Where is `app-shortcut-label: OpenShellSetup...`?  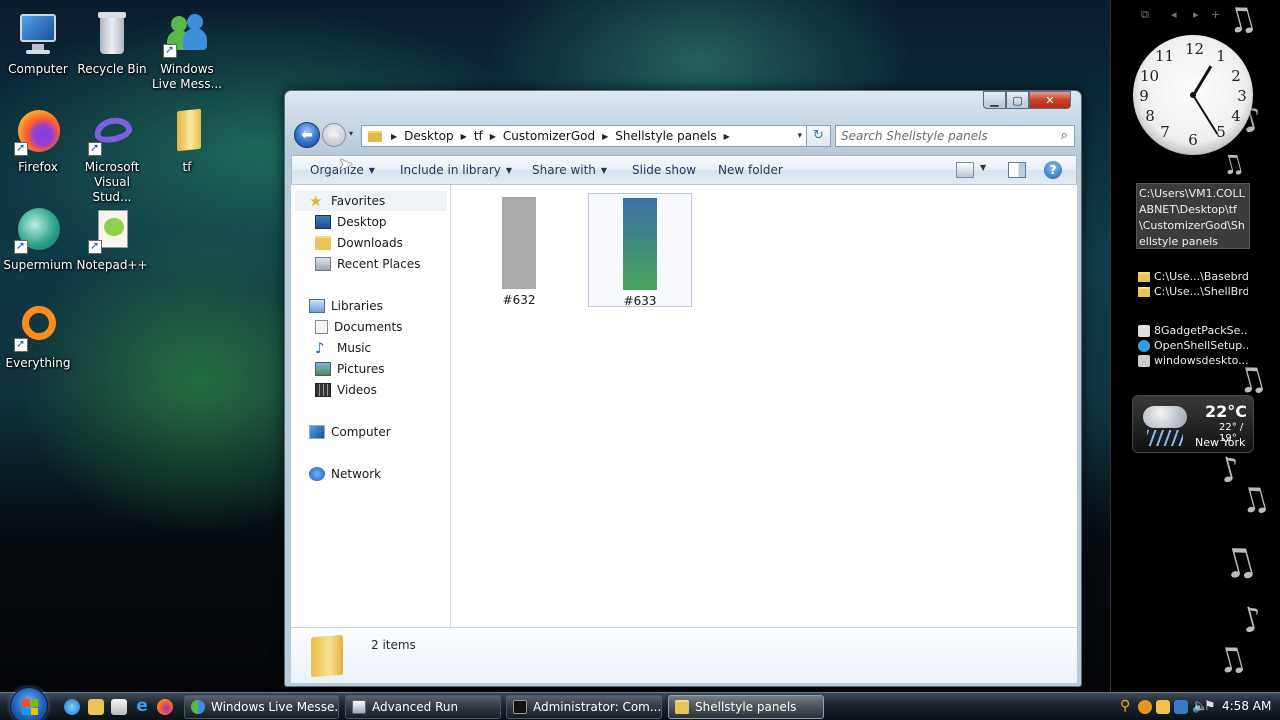
app-shortcut-label: OpenShellSetup... is located at coordinates (1201, 345).